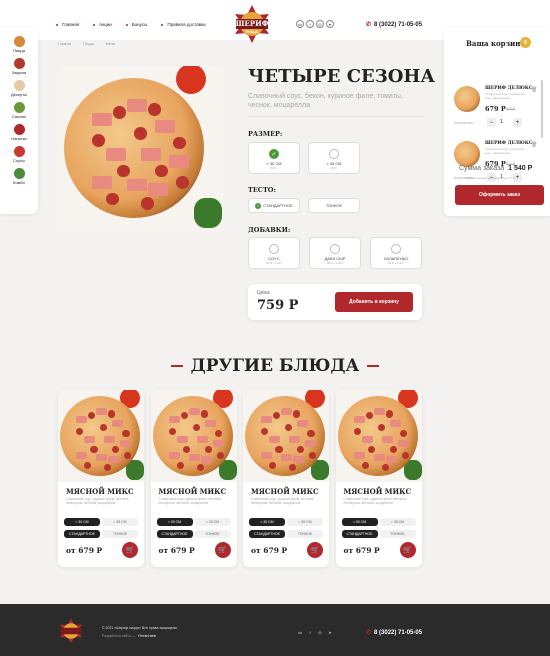  What do you see at coordinates (19, 138) in the screenshot?
I see `sidebar-item-label: Напитки` at bounding box center [19, 138].